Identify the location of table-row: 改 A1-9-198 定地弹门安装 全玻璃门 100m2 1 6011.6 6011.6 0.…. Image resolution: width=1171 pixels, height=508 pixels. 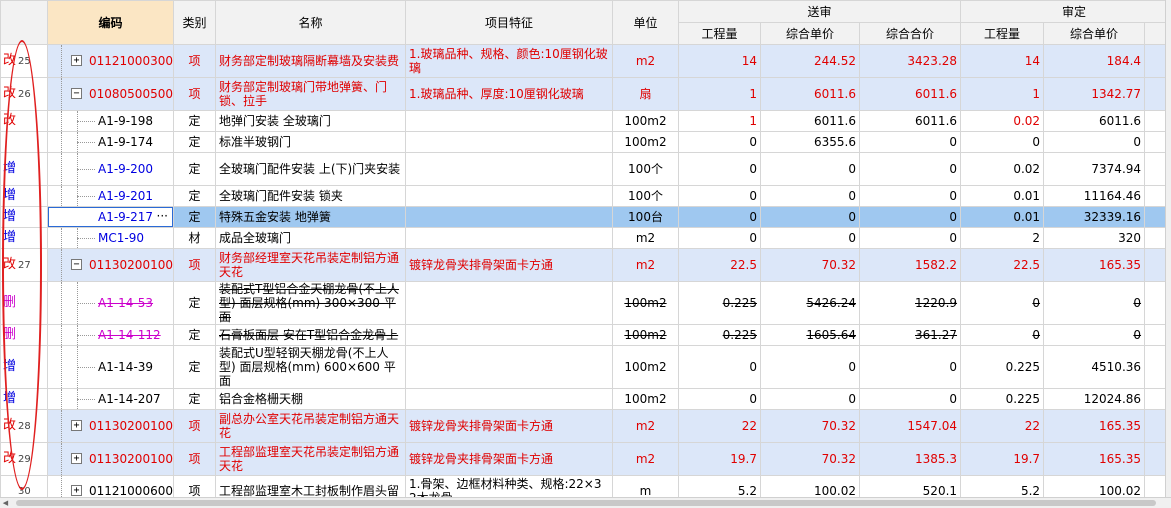
(585, 121).